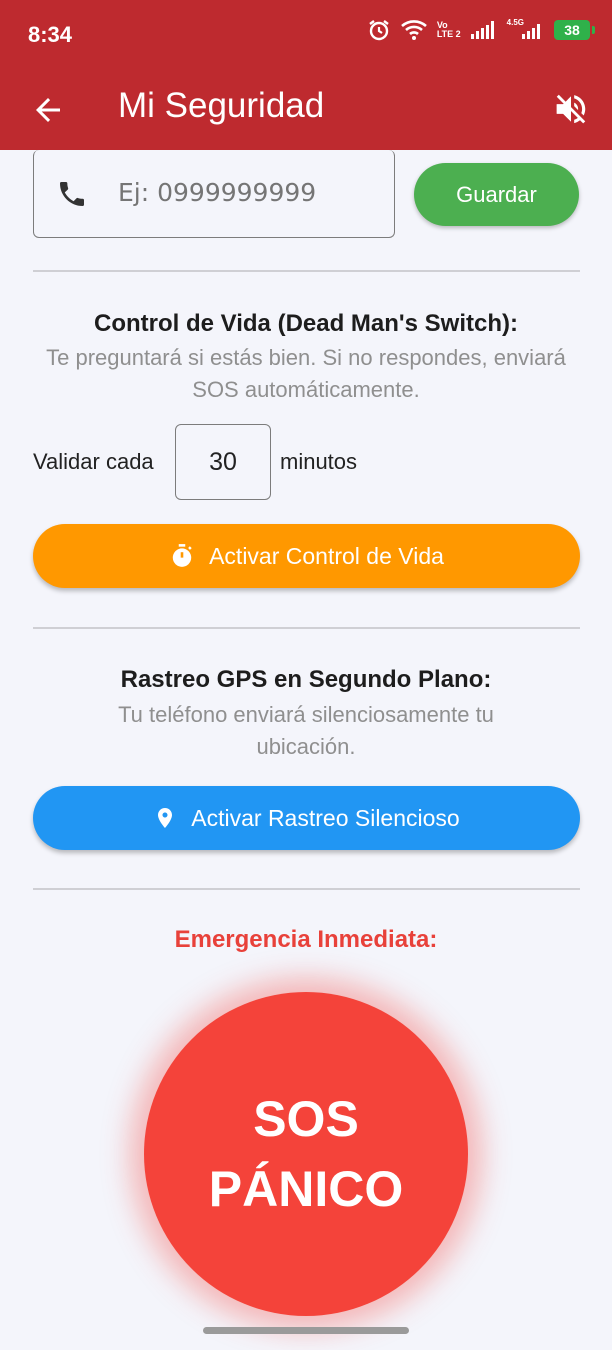 Image resolution: width=612 pixels, height=1350 pixels. I want to click on sos-label: SOS, so click(306, 1119).